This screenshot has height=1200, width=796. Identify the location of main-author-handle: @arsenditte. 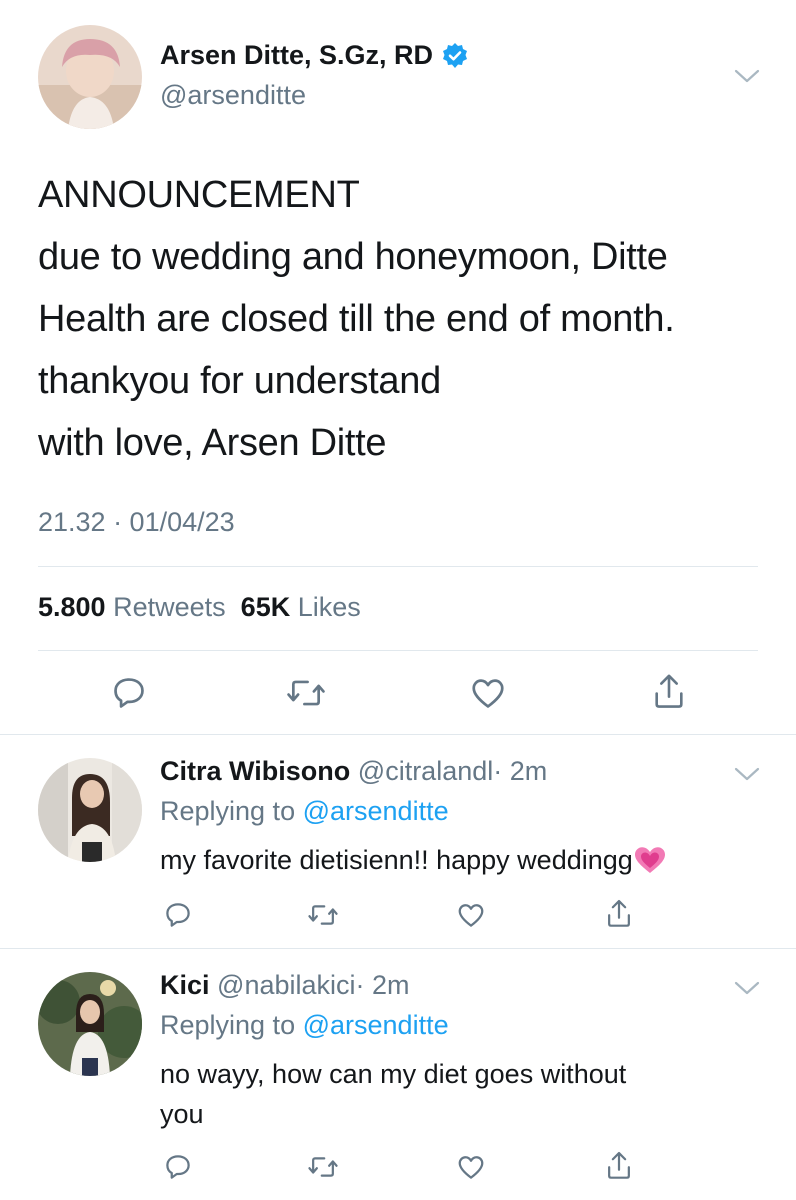
(233, 95).